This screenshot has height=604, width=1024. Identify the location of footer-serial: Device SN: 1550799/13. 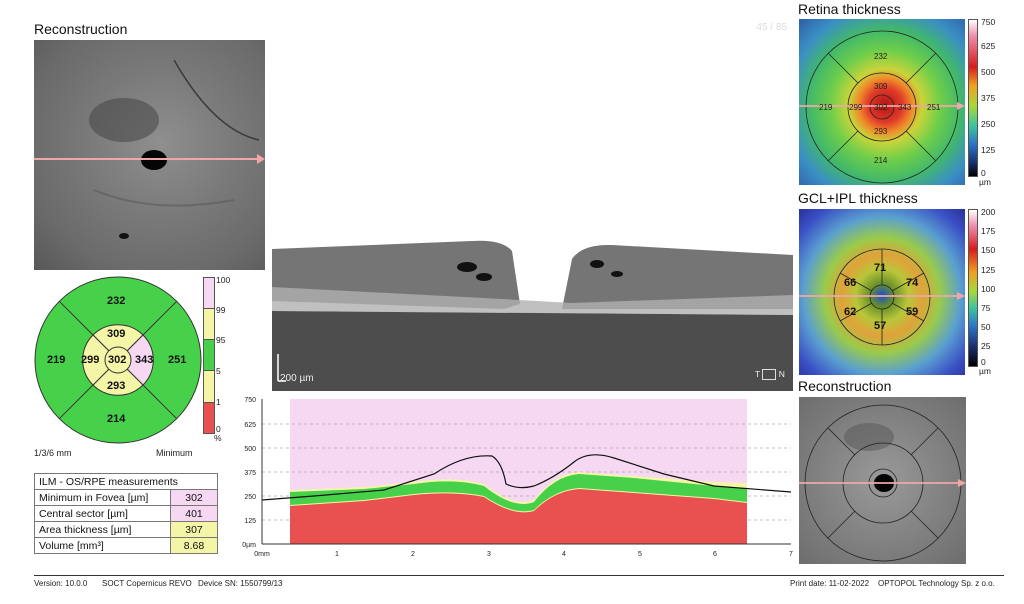
(240, 583).